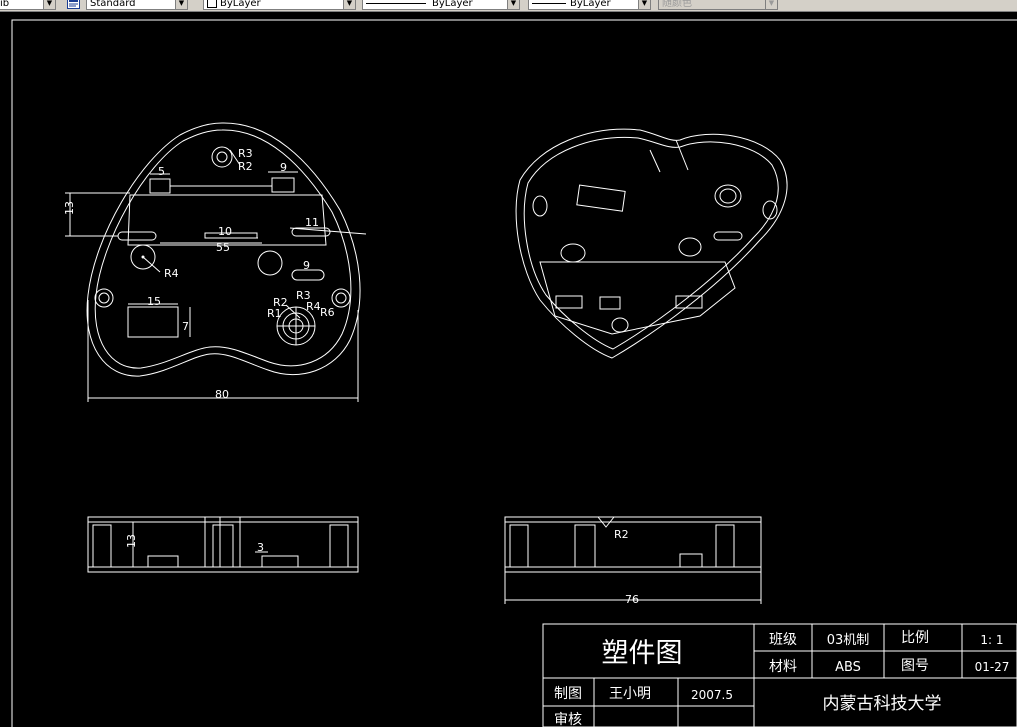 This screenshot has width=1017, height=727. Describe the element at coordinates (160, 186) in the screenshot. I see `clip-left` at that location.